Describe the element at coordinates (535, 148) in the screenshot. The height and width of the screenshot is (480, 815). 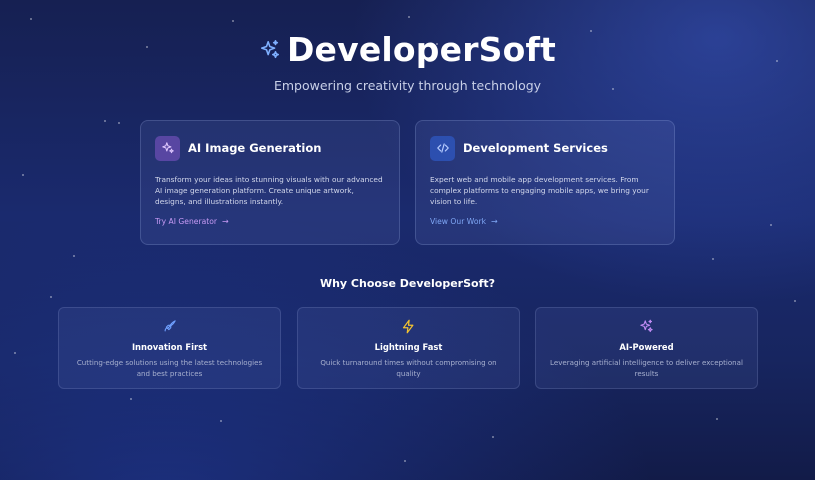
I see `service-title: Development Services` at that location.